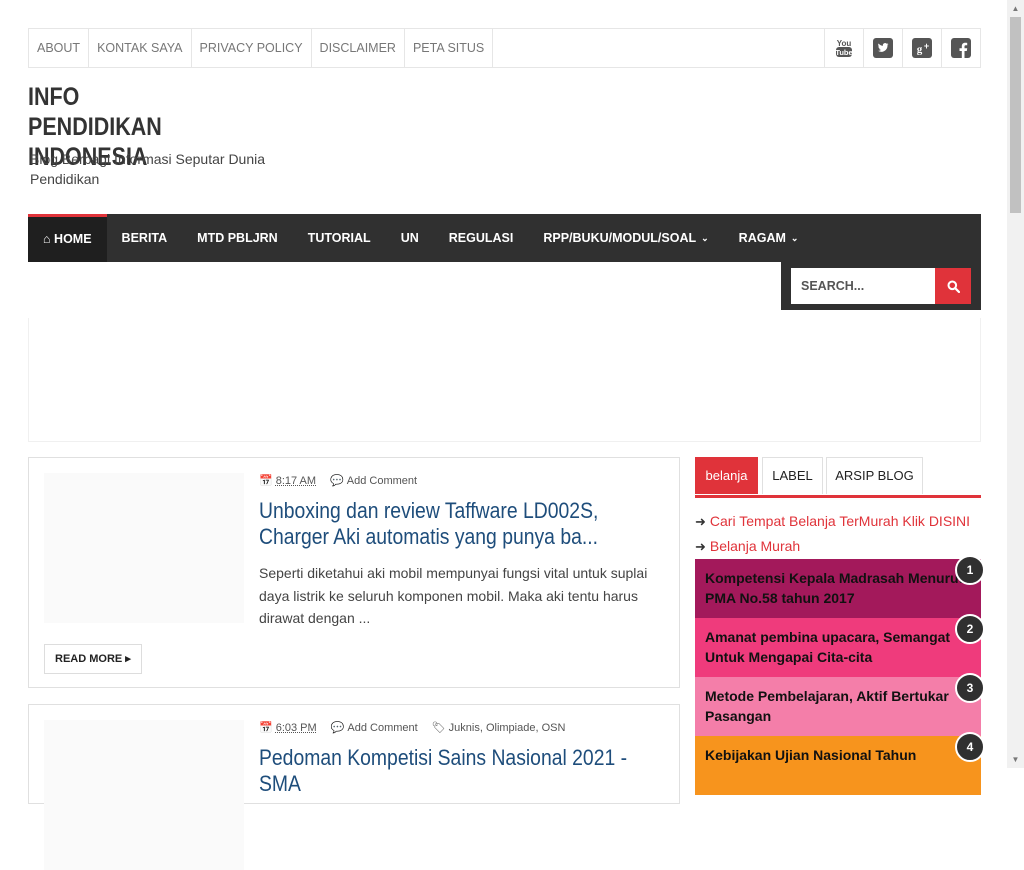 This screenshot has width=1024, height=870. I want to click on post-labels: 🏷 Juknis, Olimpiade, OSN, so click(498, 728).